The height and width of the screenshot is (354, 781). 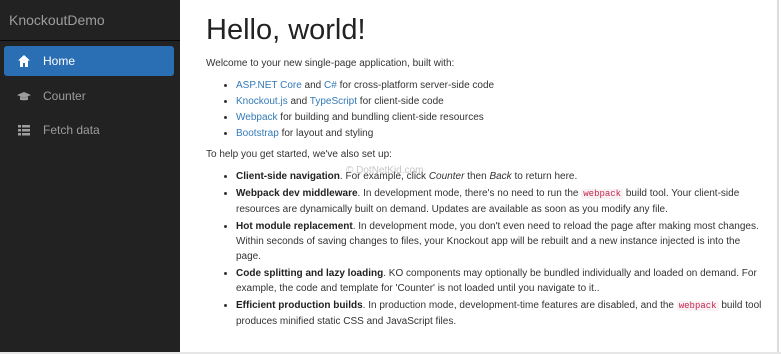 What do you see at coordinates (71, 130) in the screenshot?
I see `sidebar-item-label: Fetch data` at bounding box center [71, 130].